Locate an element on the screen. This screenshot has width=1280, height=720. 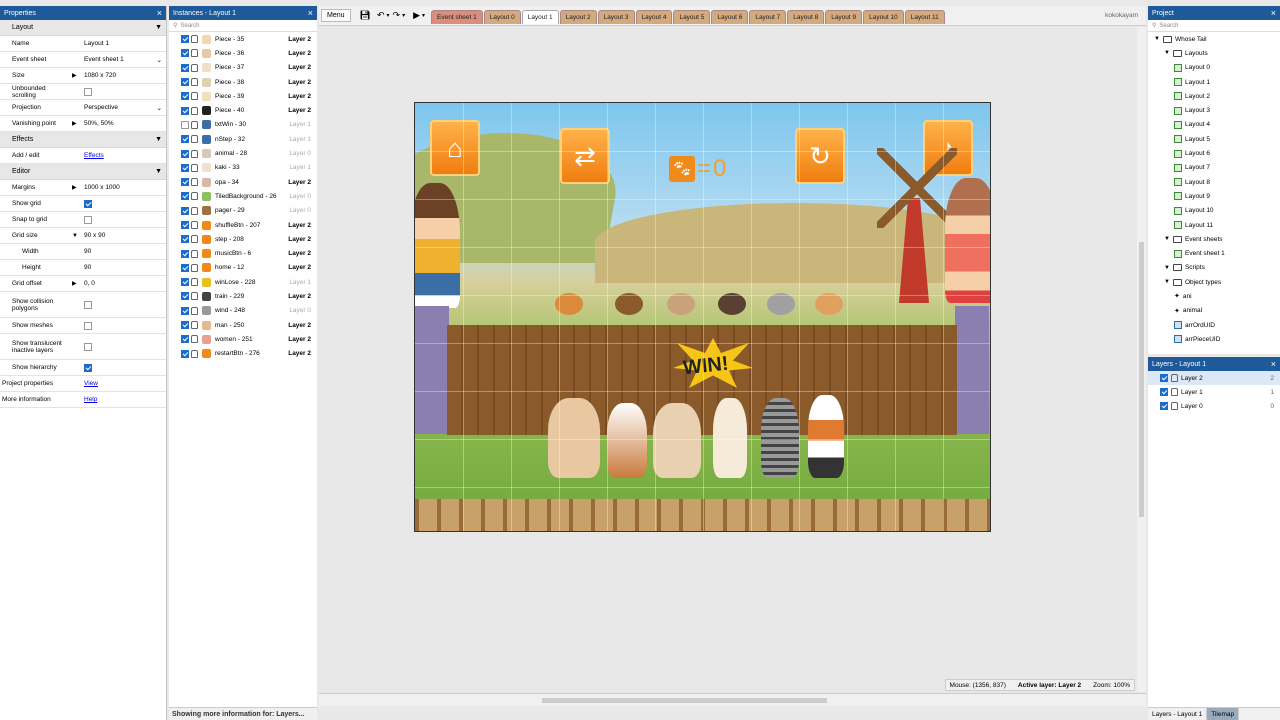
instance-row: nStep - 32 Layer 1 is located at coordinates (243, 139).